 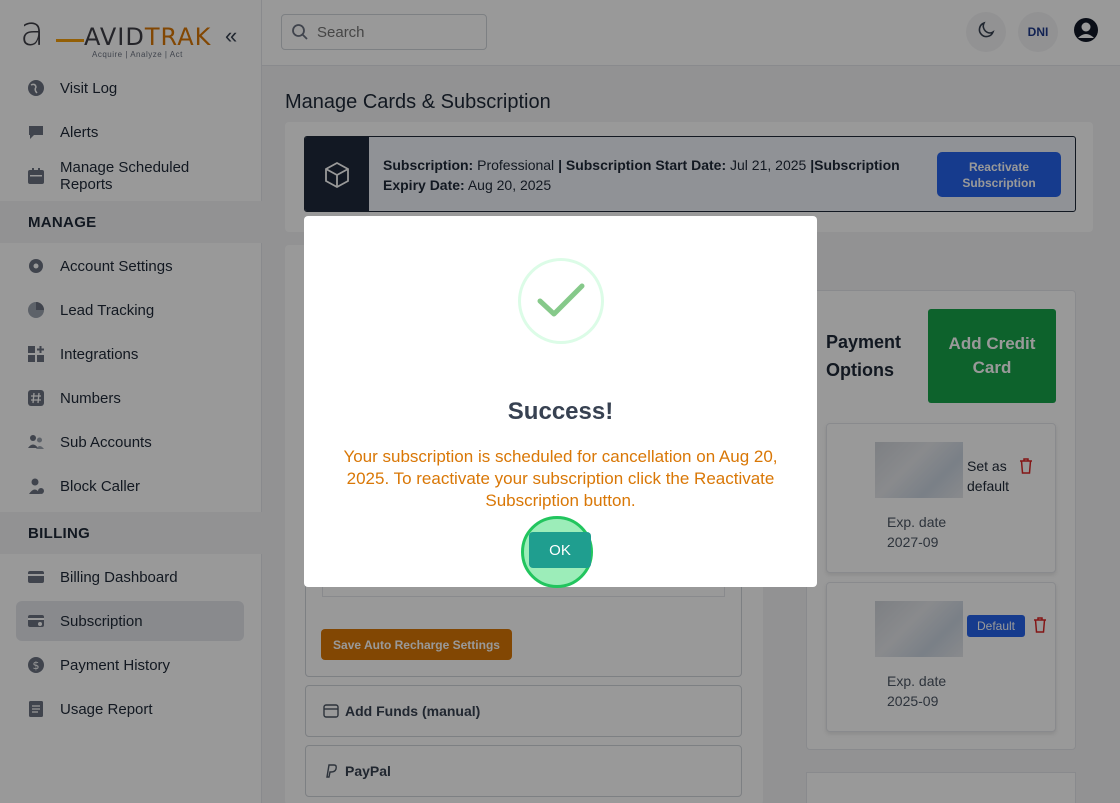 I want to click on success-check-icon, so click(x=561, y=301).